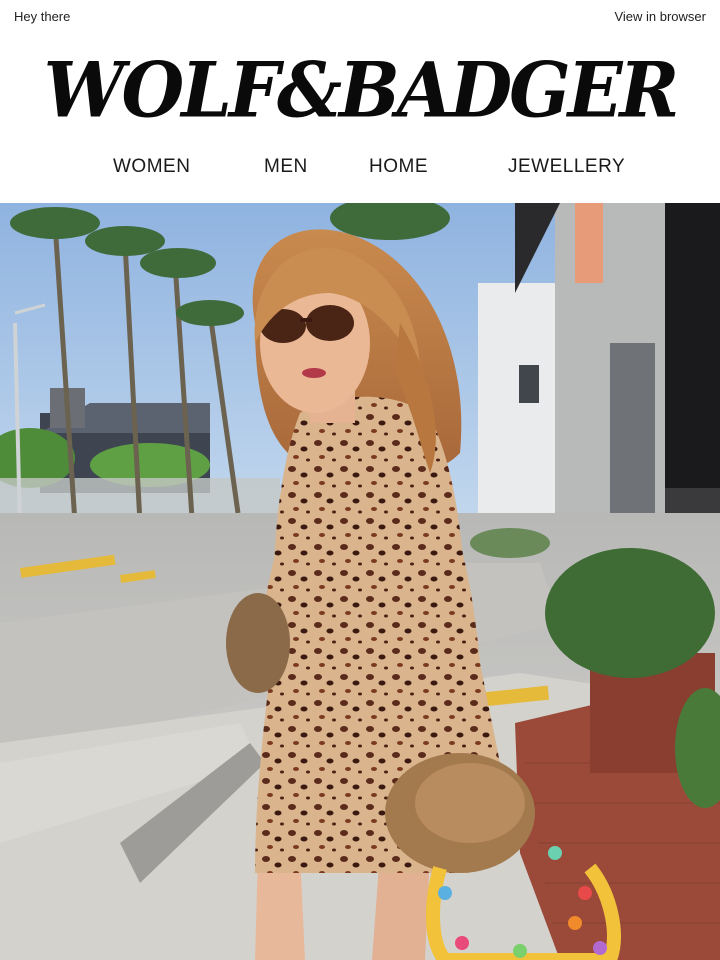 This screenshot has width=720, height=960. I want to click on logo-wordmark: WOLF&BADGER, so click(361, 89).